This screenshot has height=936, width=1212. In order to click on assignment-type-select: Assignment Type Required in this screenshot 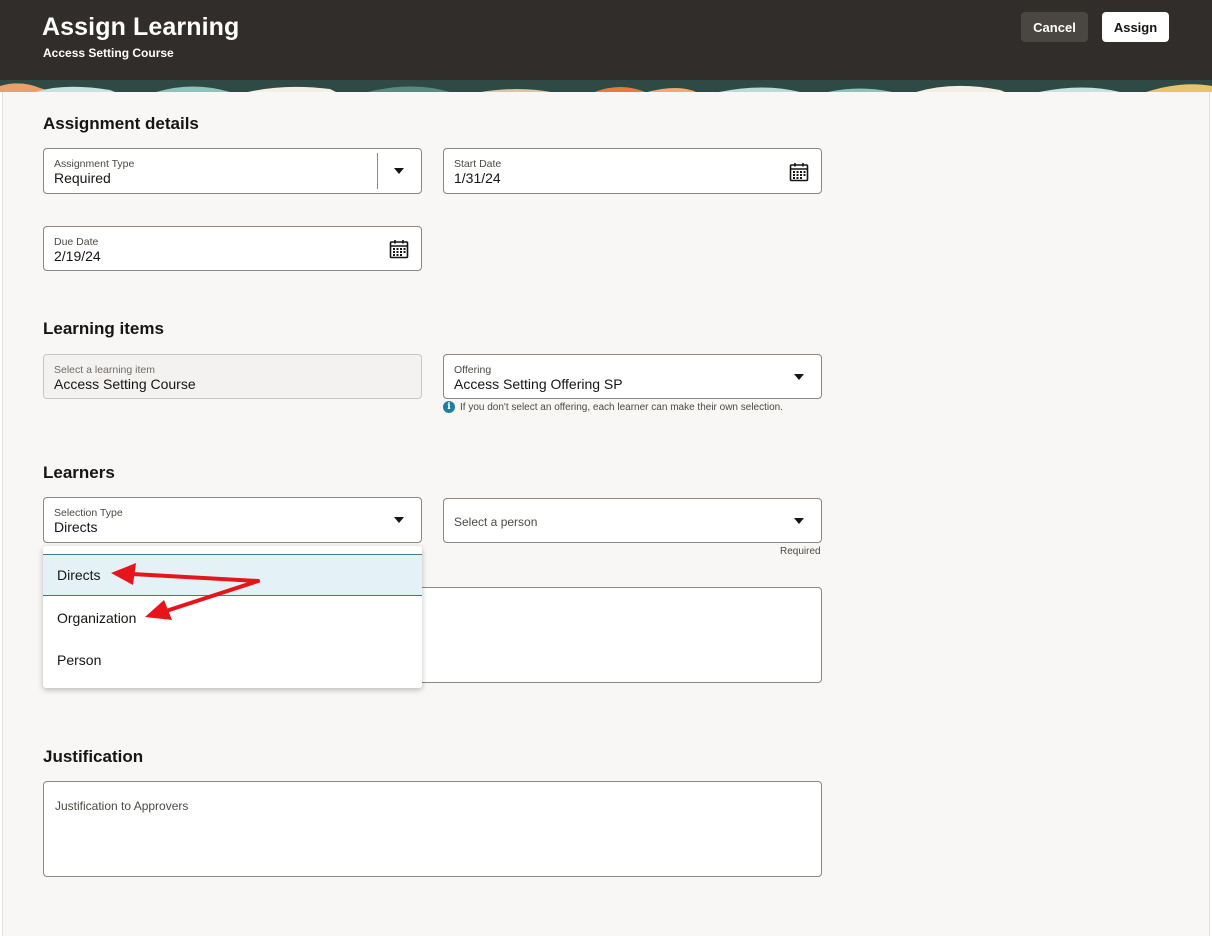, I will do `click(232, 171)`.